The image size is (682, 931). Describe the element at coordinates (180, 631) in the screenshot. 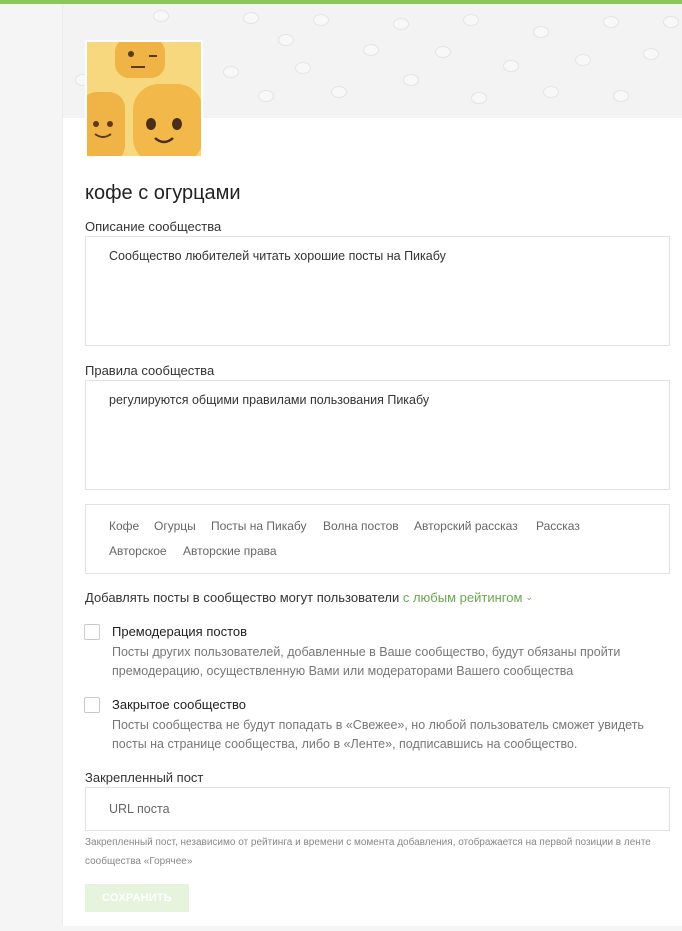

I see `premoderation-title: Премодерация постов` at that location.